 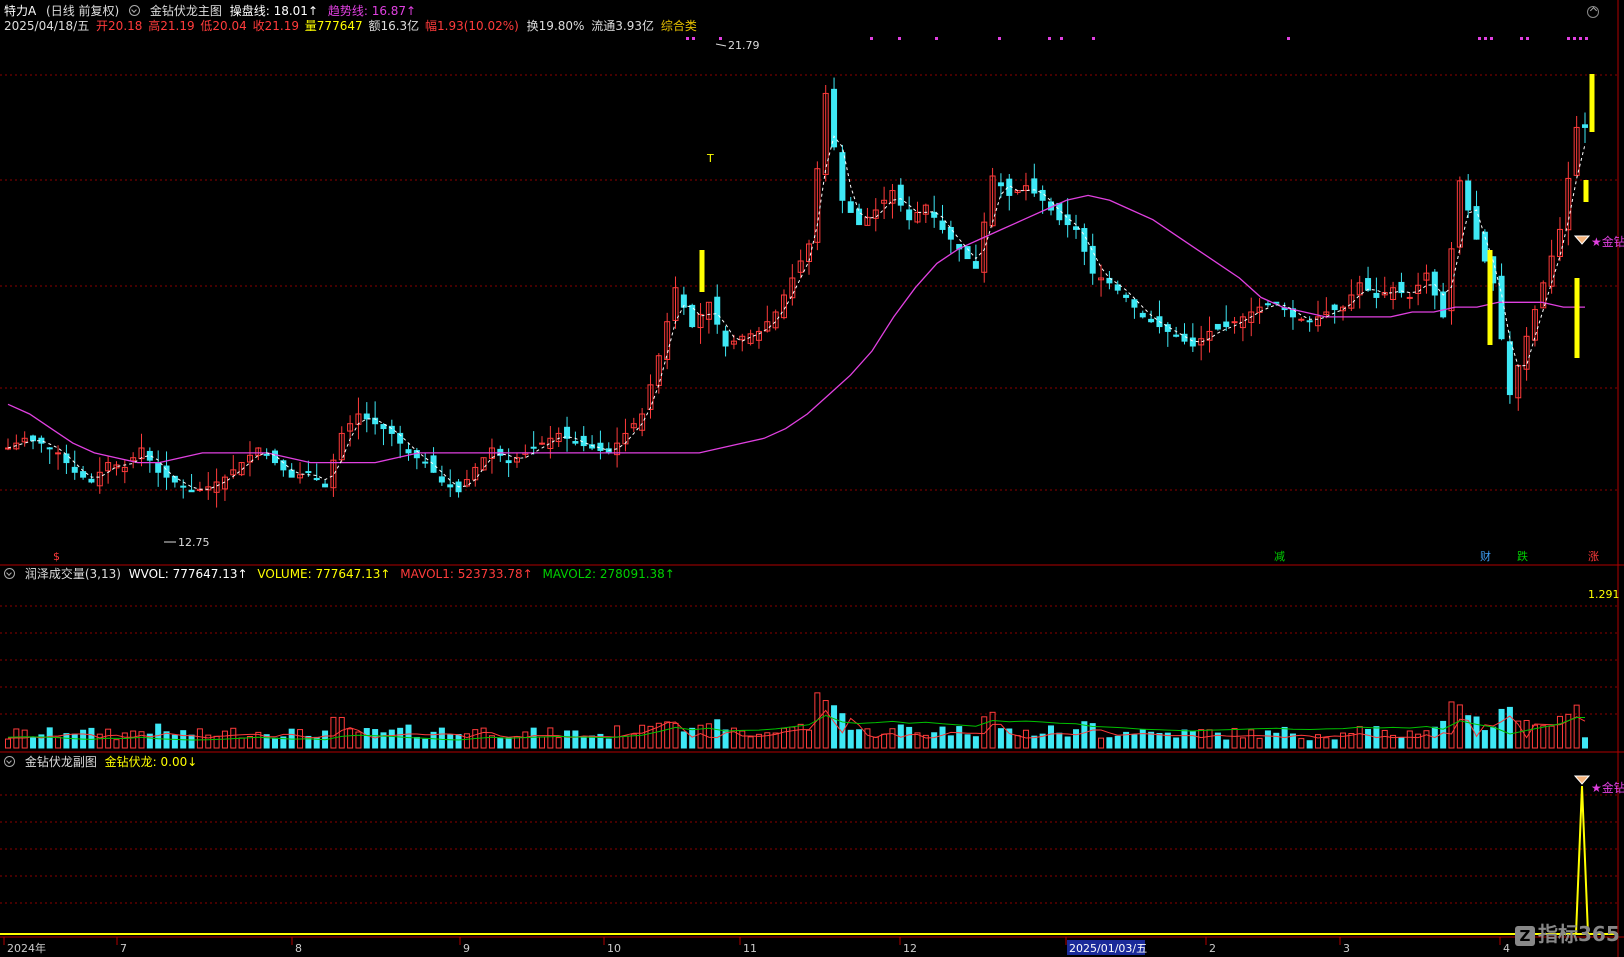 What do you see at coordinates (1607, 787) in the screenshot?
I see `sub-diamond-signal-label: ★金钻` at bounding box center [1607, 787].